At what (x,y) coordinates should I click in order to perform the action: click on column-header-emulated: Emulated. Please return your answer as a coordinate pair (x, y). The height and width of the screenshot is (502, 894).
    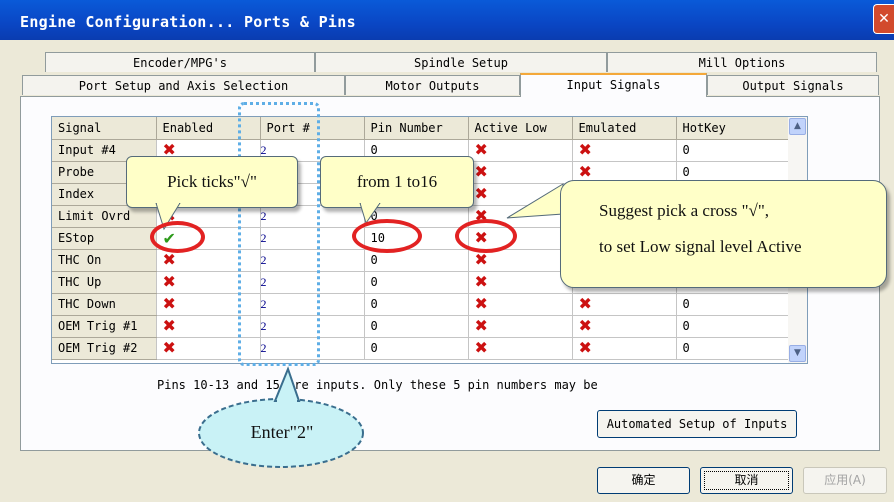
    Looking at the image, I should click on (624, 128).